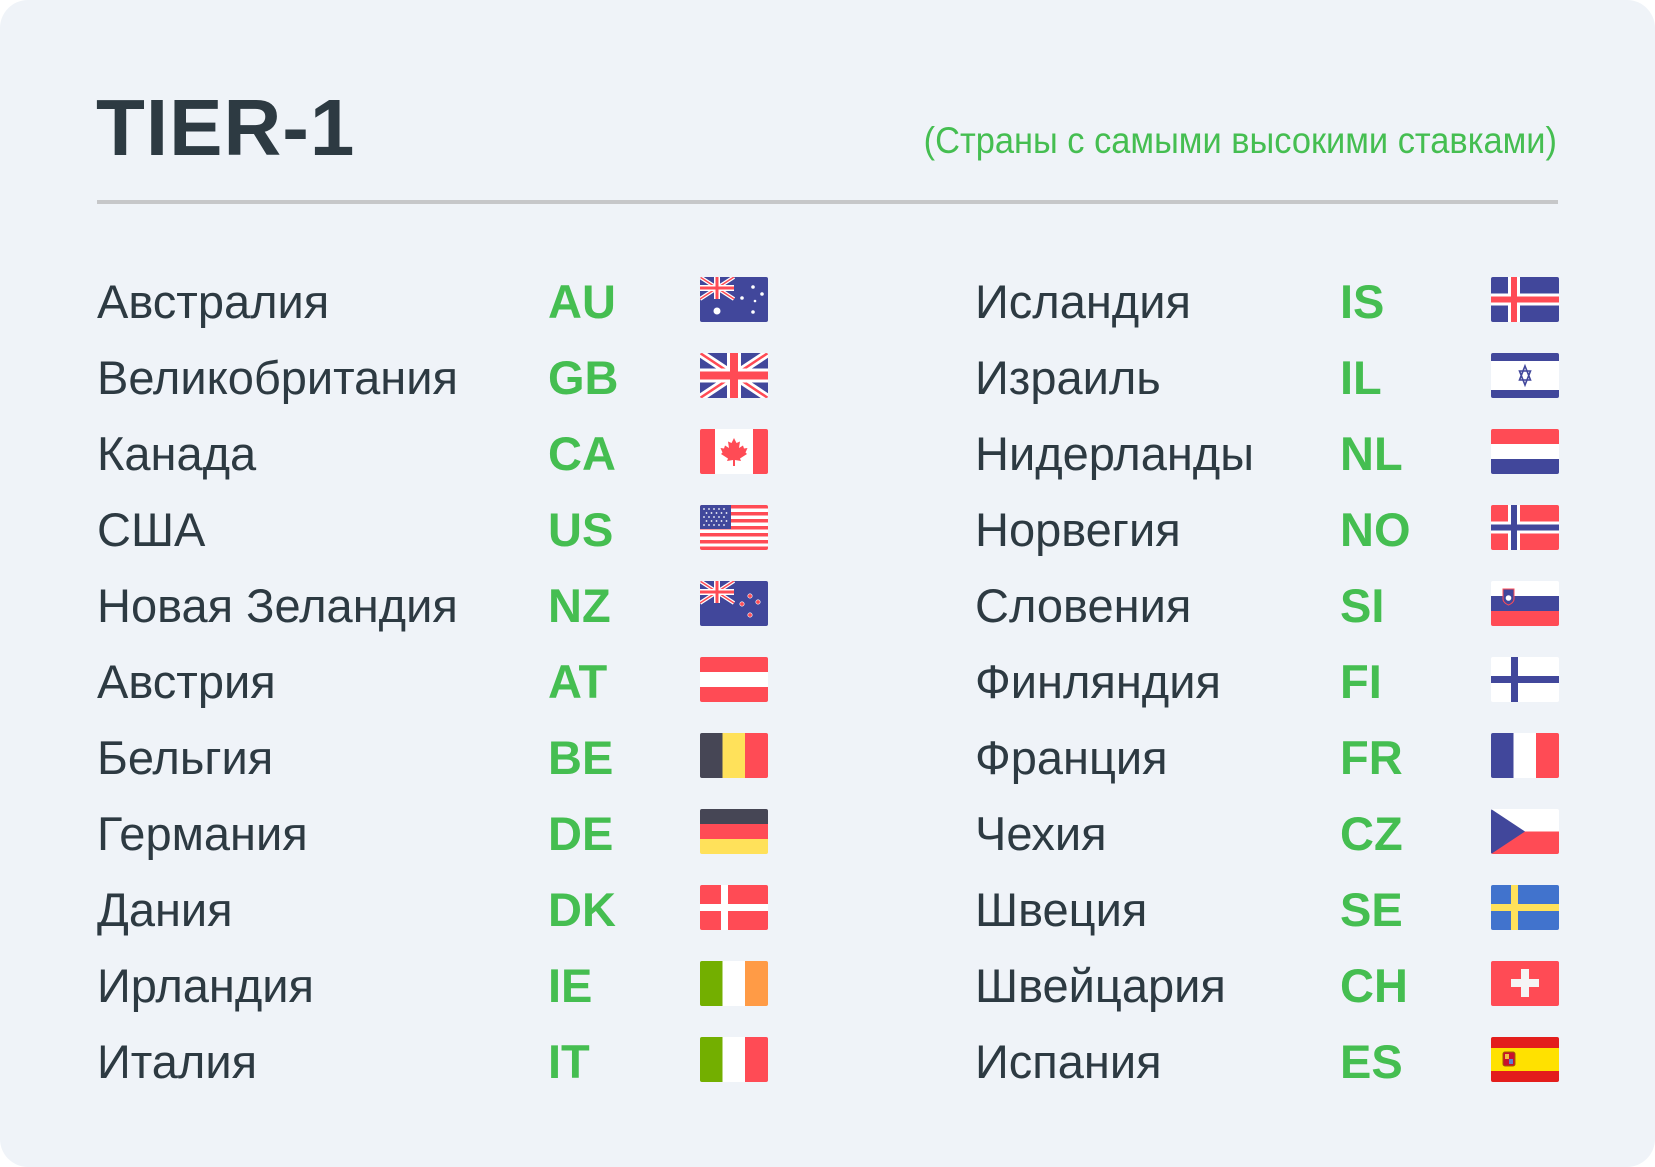  Describe the element at coordinates (1525, 907) in the screenshot. I see `flag-sweden-icon` at that location.